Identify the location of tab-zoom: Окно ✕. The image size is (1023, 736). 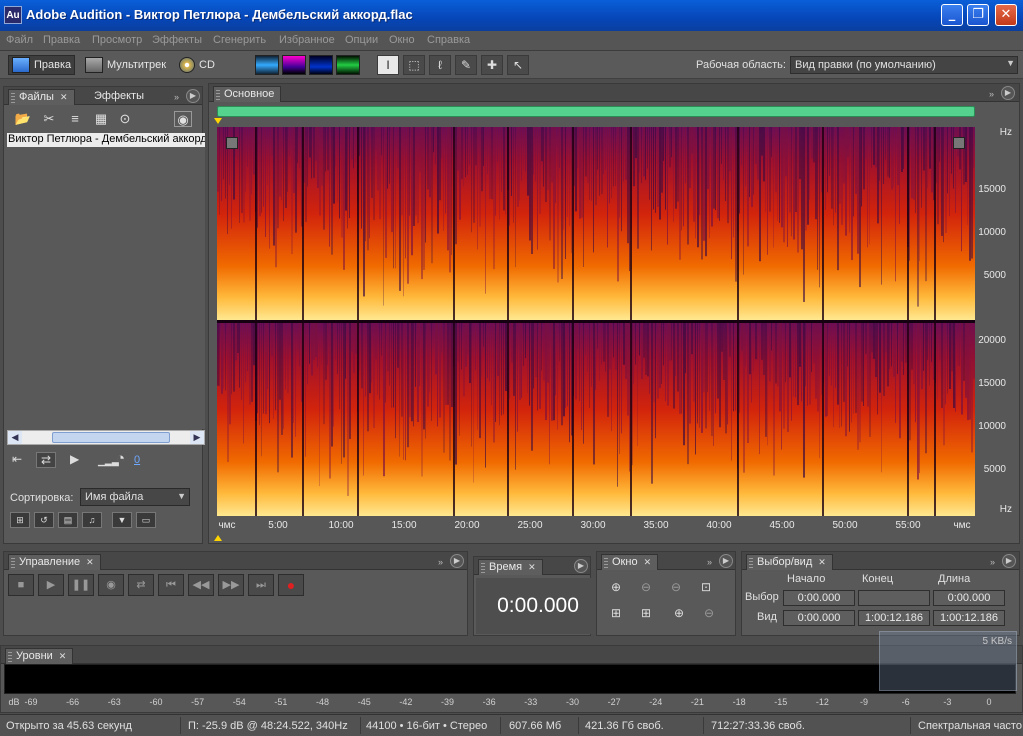
(630, 562).